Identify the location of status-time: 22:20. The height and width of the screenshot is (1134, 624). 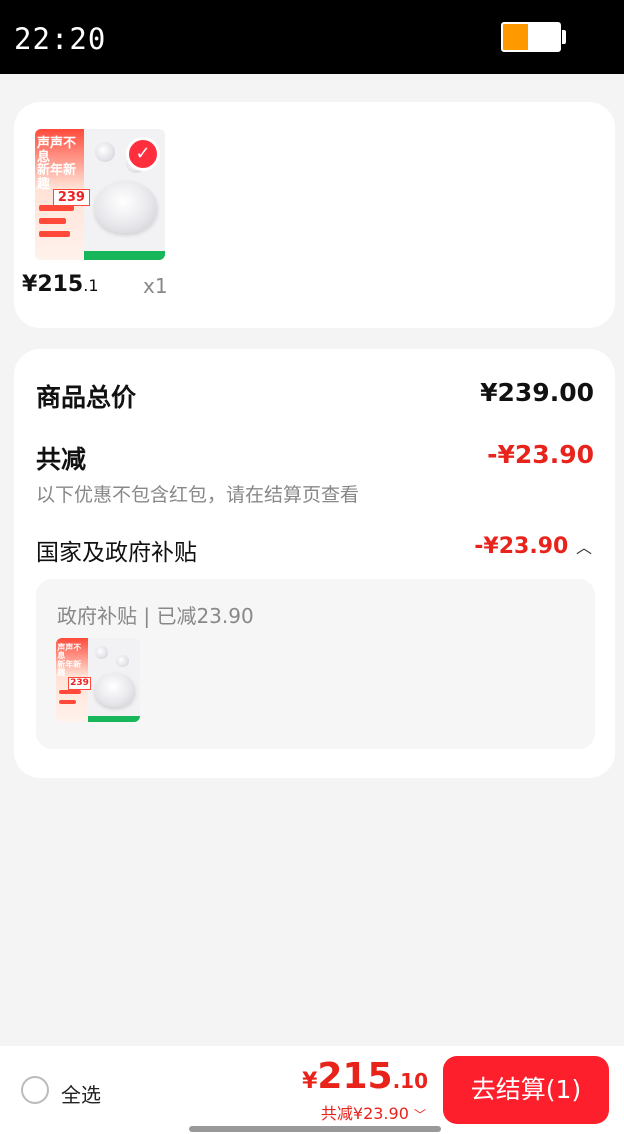
(60, 39).